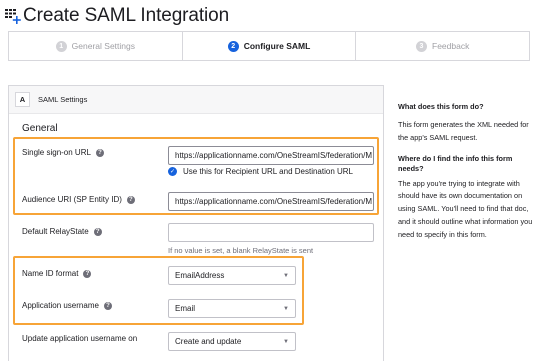  I want to click on section-badge: A, so click(22, 99).